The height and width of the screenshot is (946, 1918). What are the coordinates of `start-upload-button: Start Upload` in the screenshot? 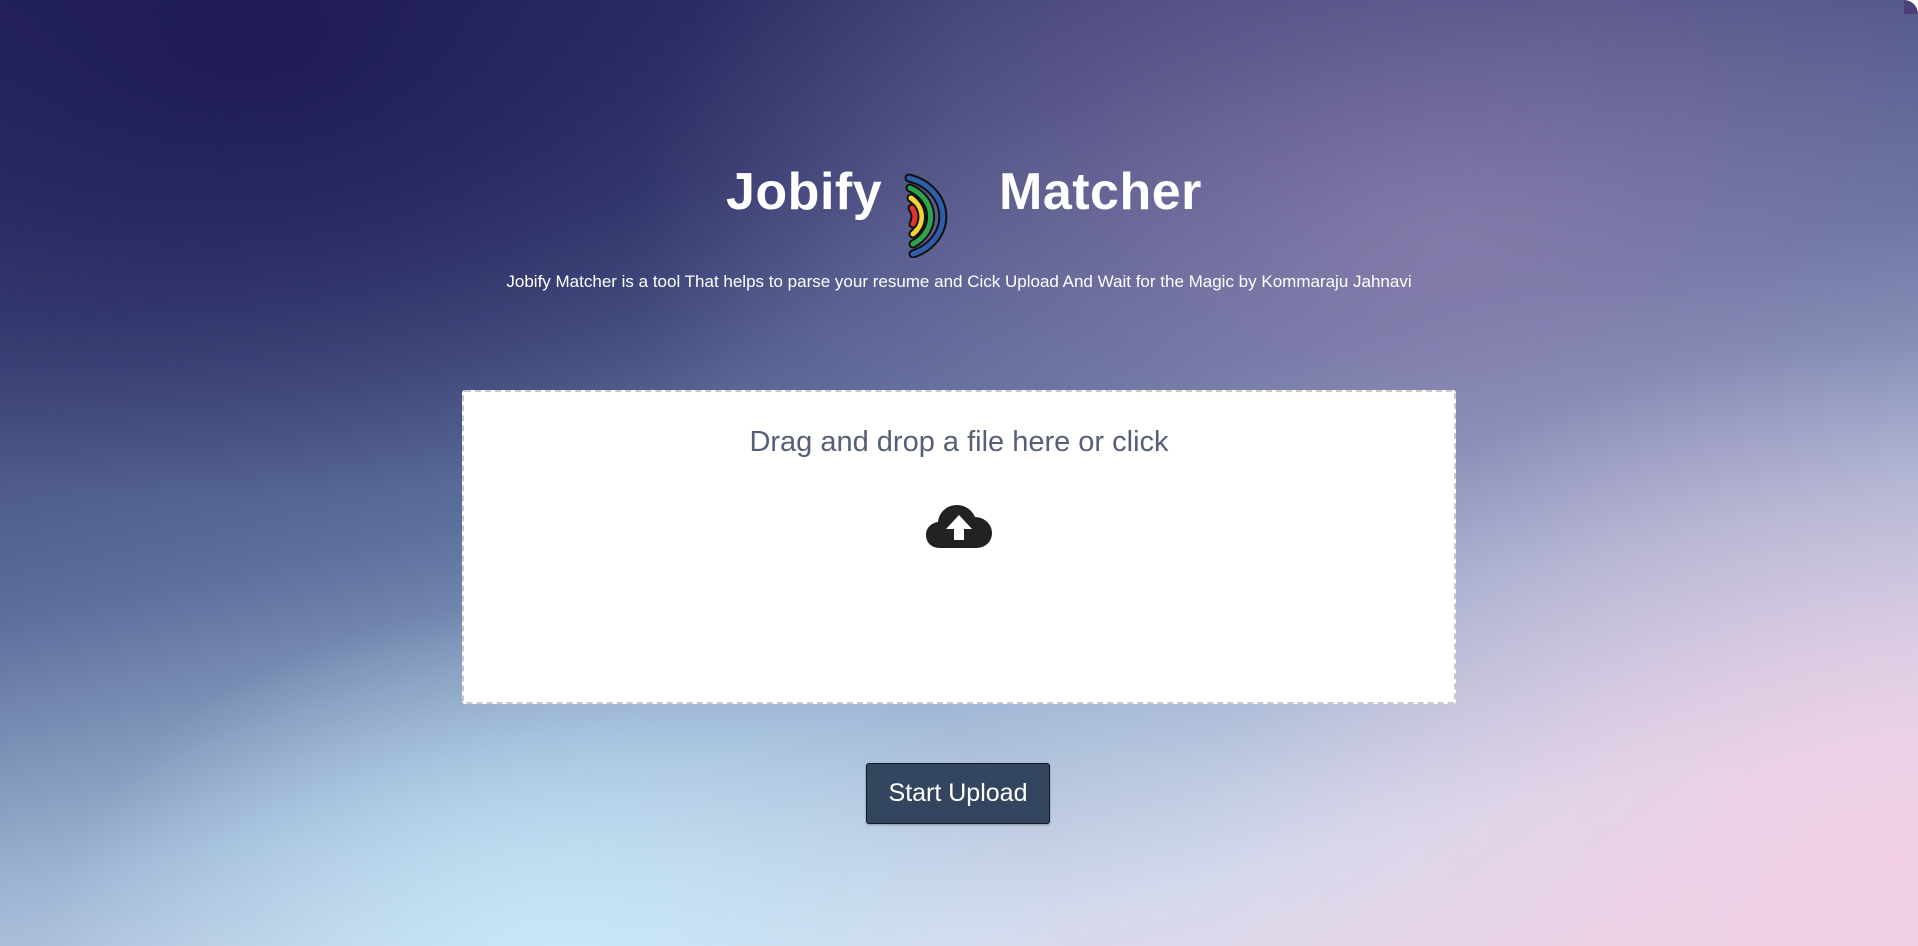 It's located at (958, 793).